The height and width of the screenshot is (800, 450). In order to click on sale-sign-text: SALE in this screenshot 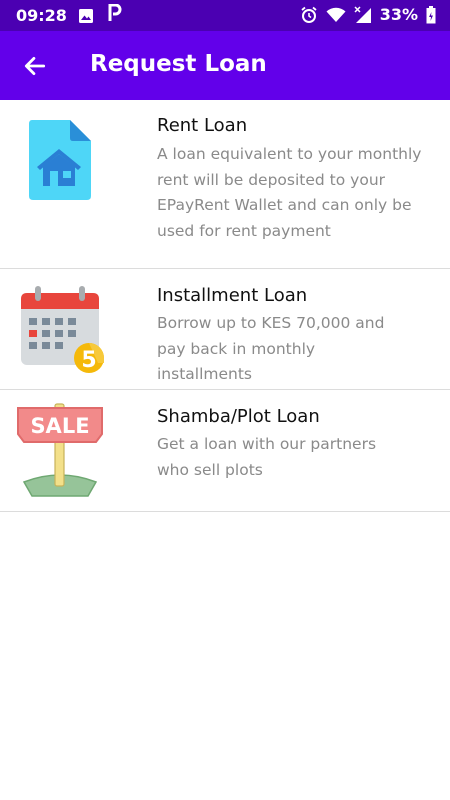, I will do `click(59, 426)`.